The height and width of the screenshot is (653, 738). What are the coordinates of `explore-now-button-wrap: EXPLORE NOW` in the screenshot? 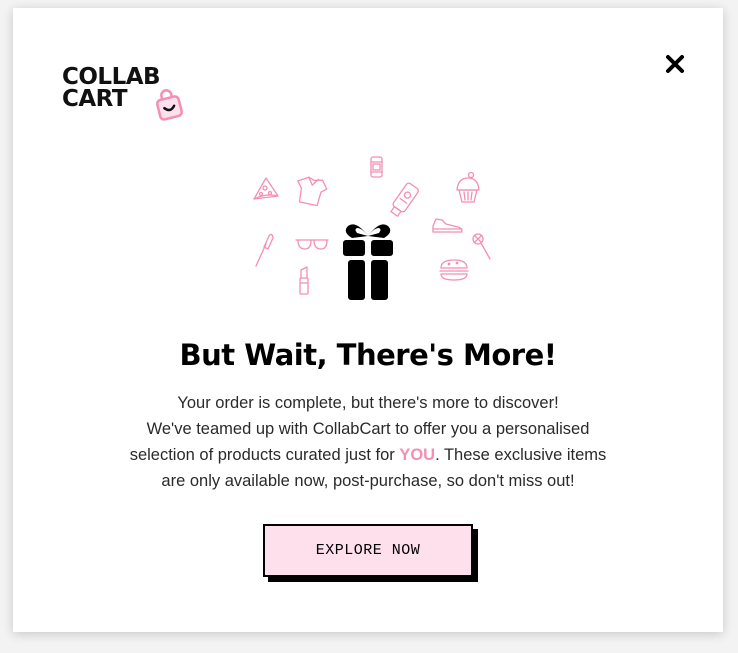 It's located at (370, 553).